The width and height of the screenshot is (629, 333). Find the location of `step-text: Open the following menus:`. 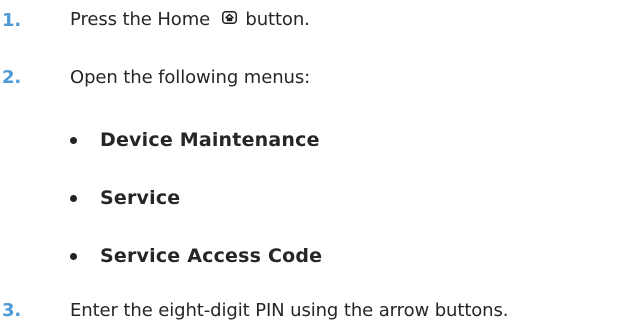

step-text: Open the following menus: is located at coordinates (190, 77).